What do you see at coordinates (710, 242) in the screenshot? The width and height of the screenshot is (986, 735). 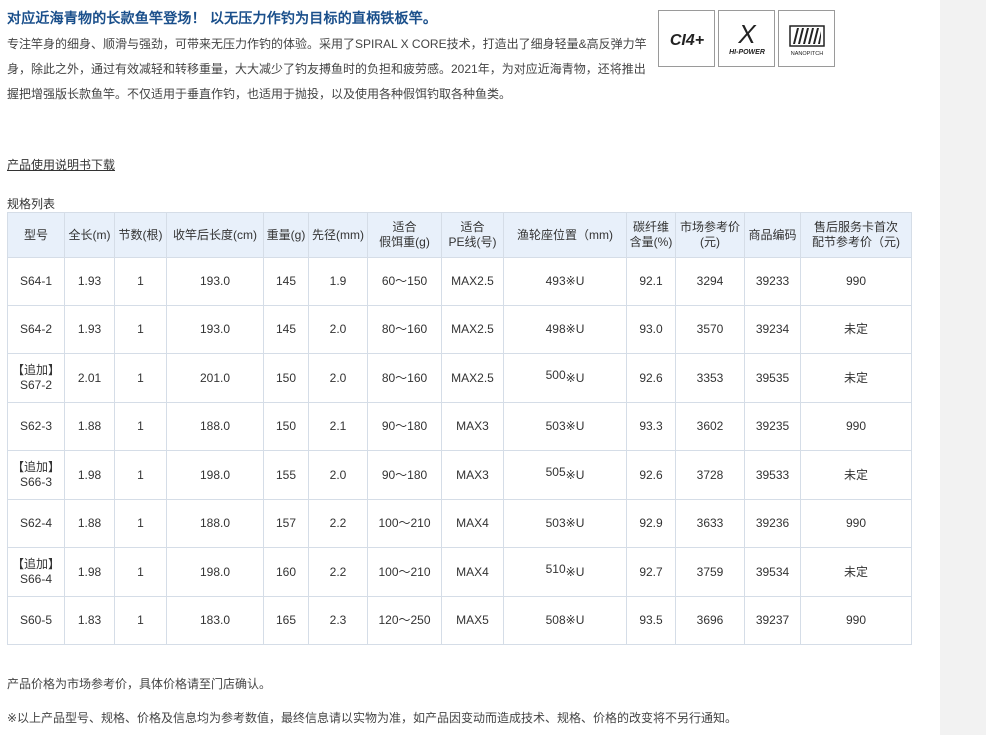 I see `column-header-sublabel: (元)` at bounding box center [710, 242].